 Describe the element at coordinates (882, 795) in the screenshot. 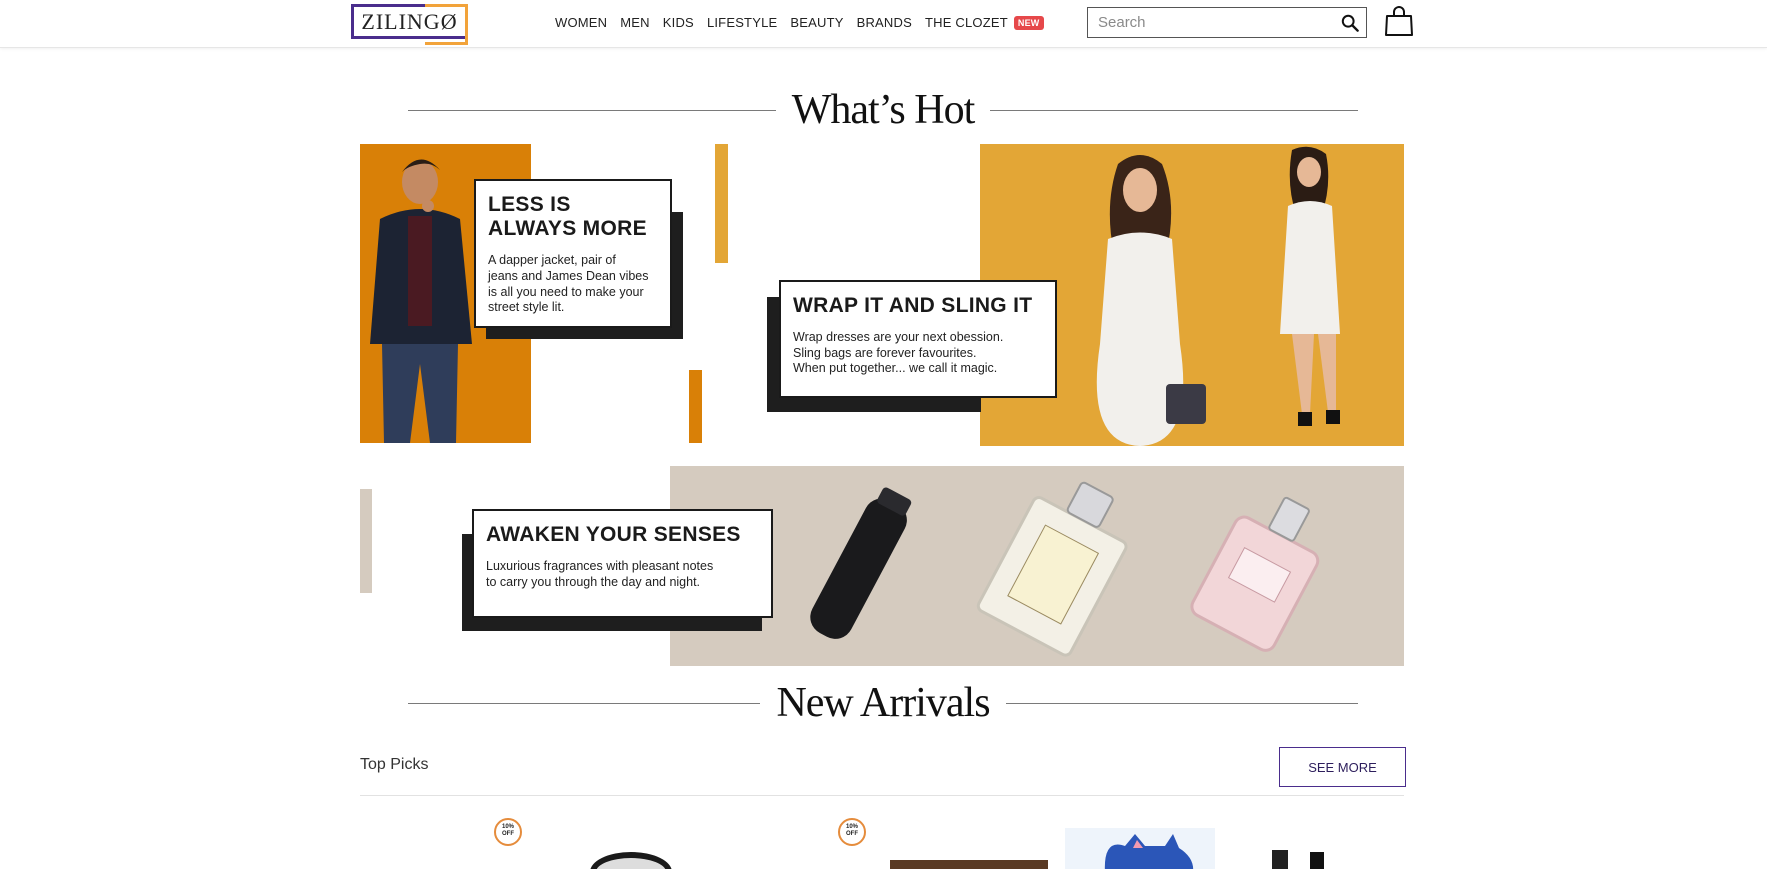

I see `top-picks-divider` at that location.